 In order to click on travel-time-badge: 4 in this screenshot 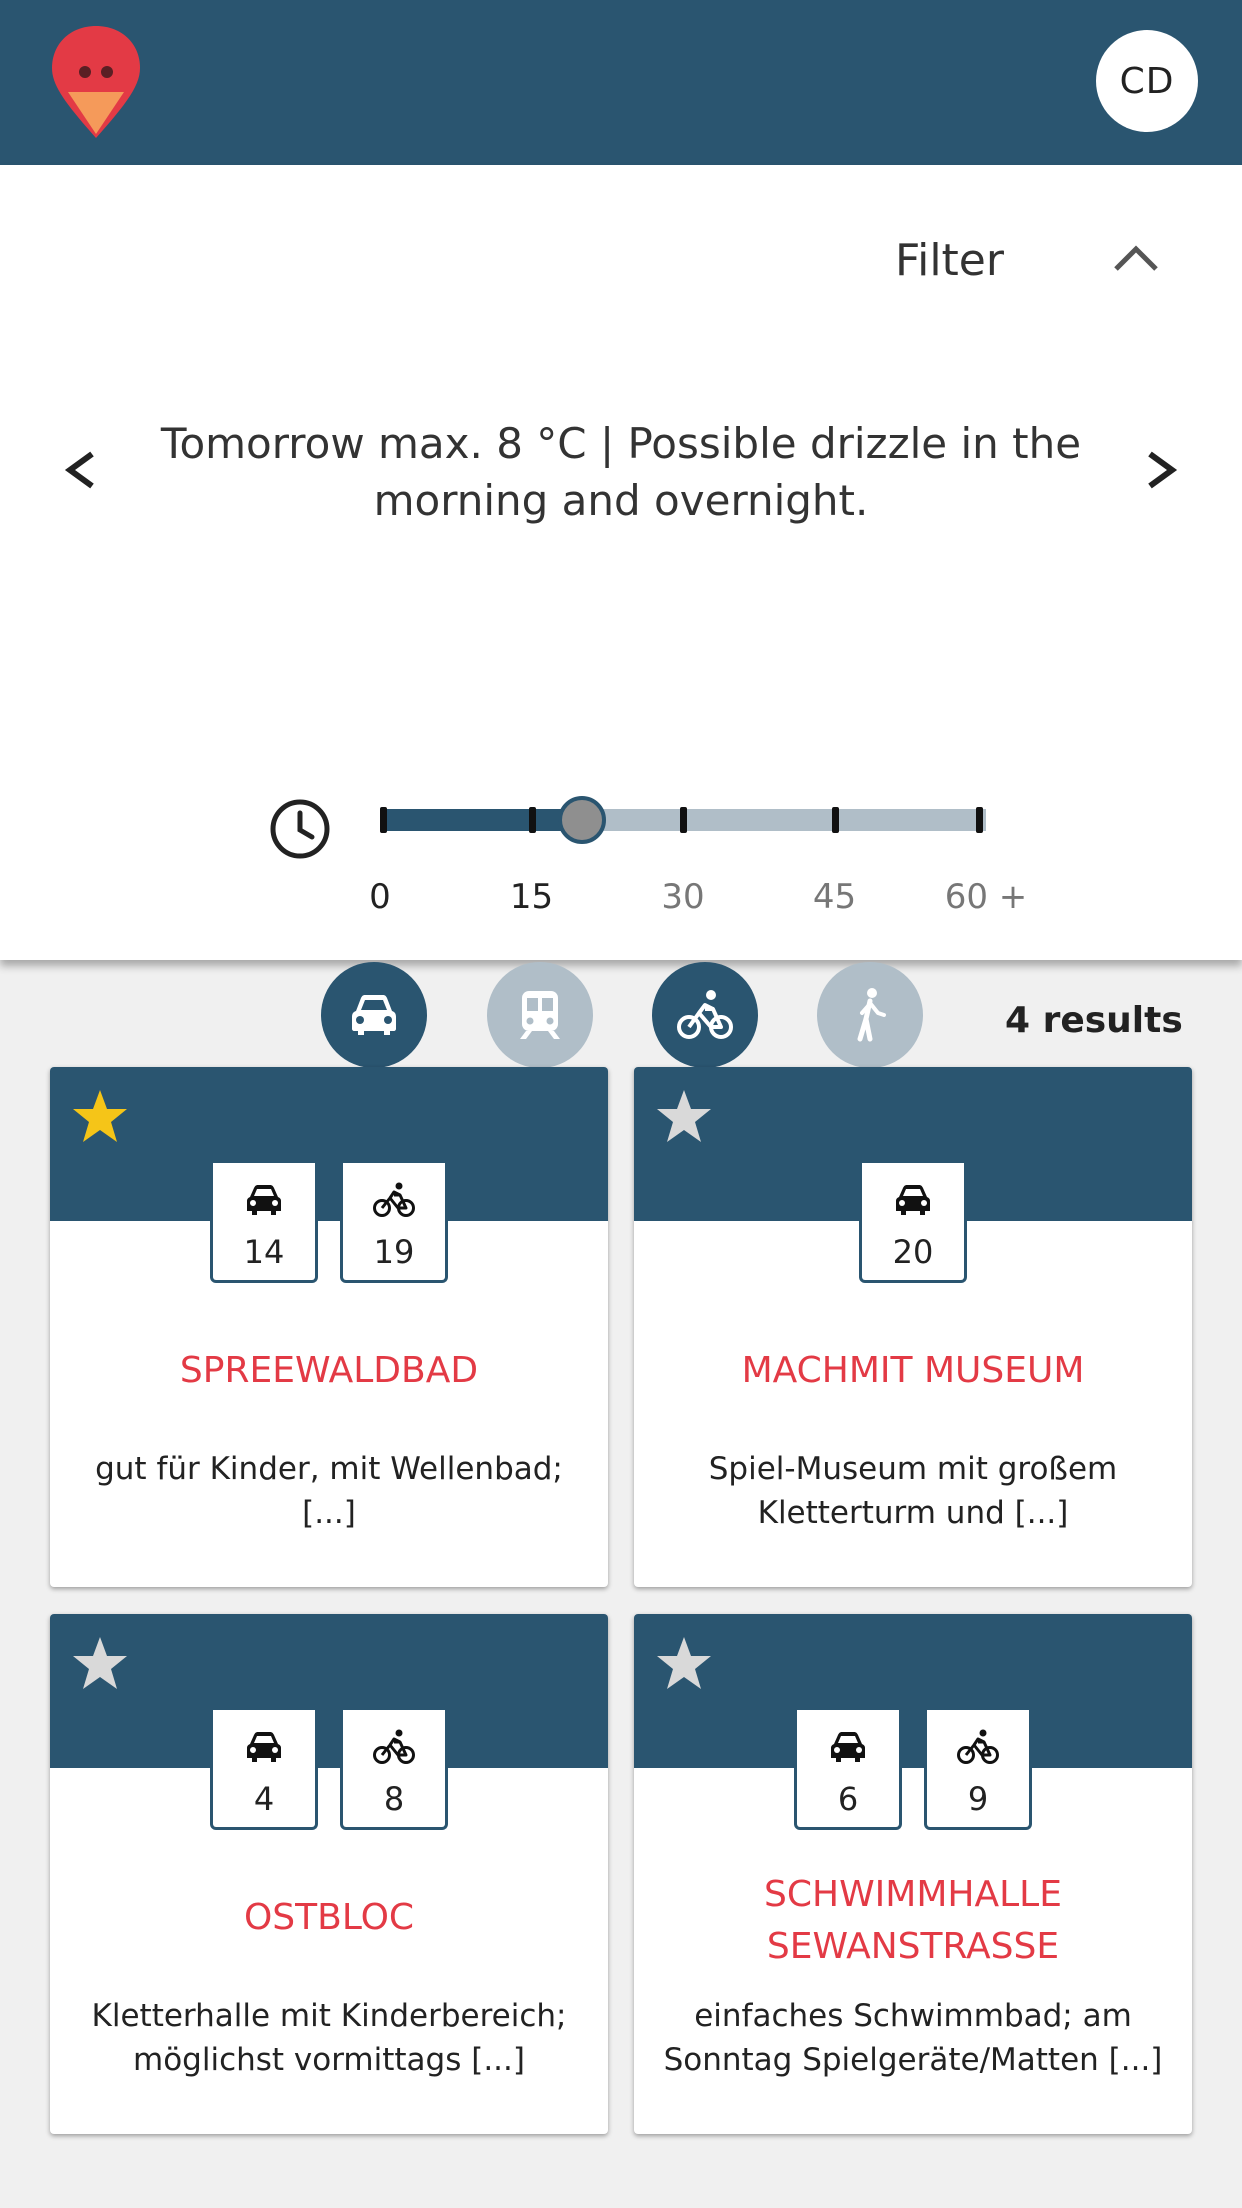, I will do `click(264, 1770)`.